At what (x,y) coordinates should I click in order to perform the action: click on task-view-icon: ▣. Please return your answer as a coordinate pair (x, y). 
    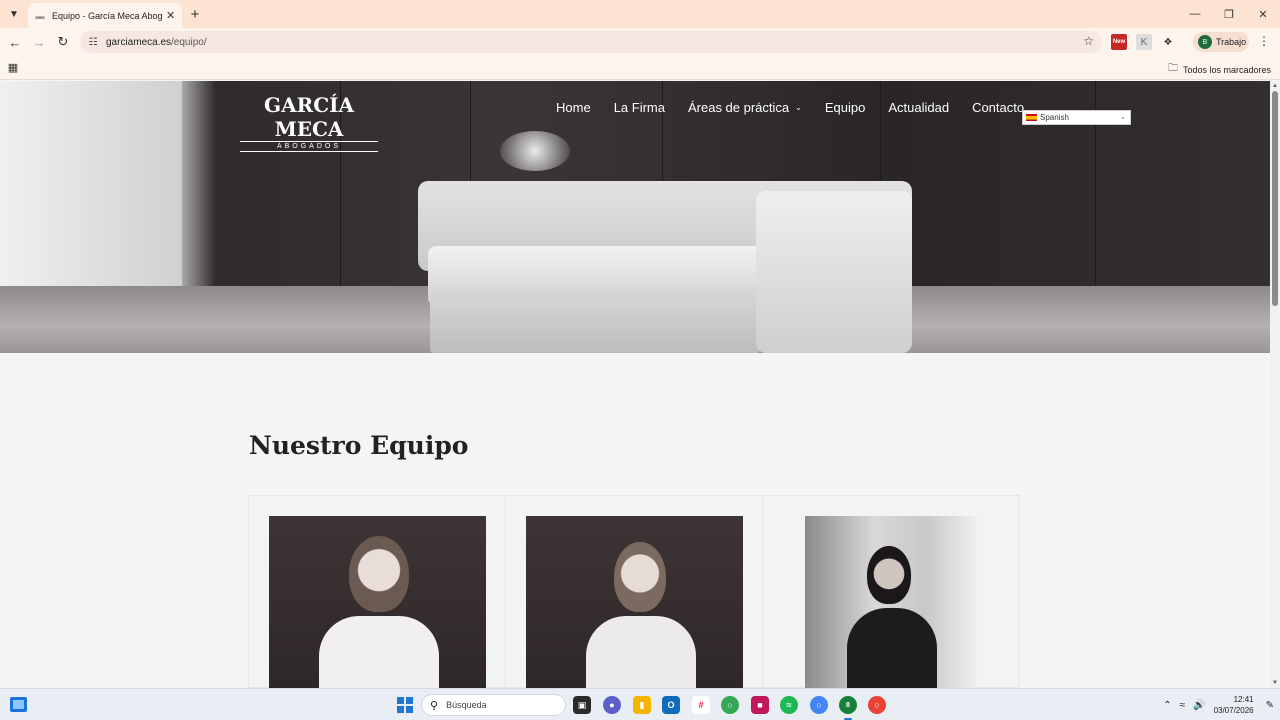
    Looking at the image, I should click on (582, 705).